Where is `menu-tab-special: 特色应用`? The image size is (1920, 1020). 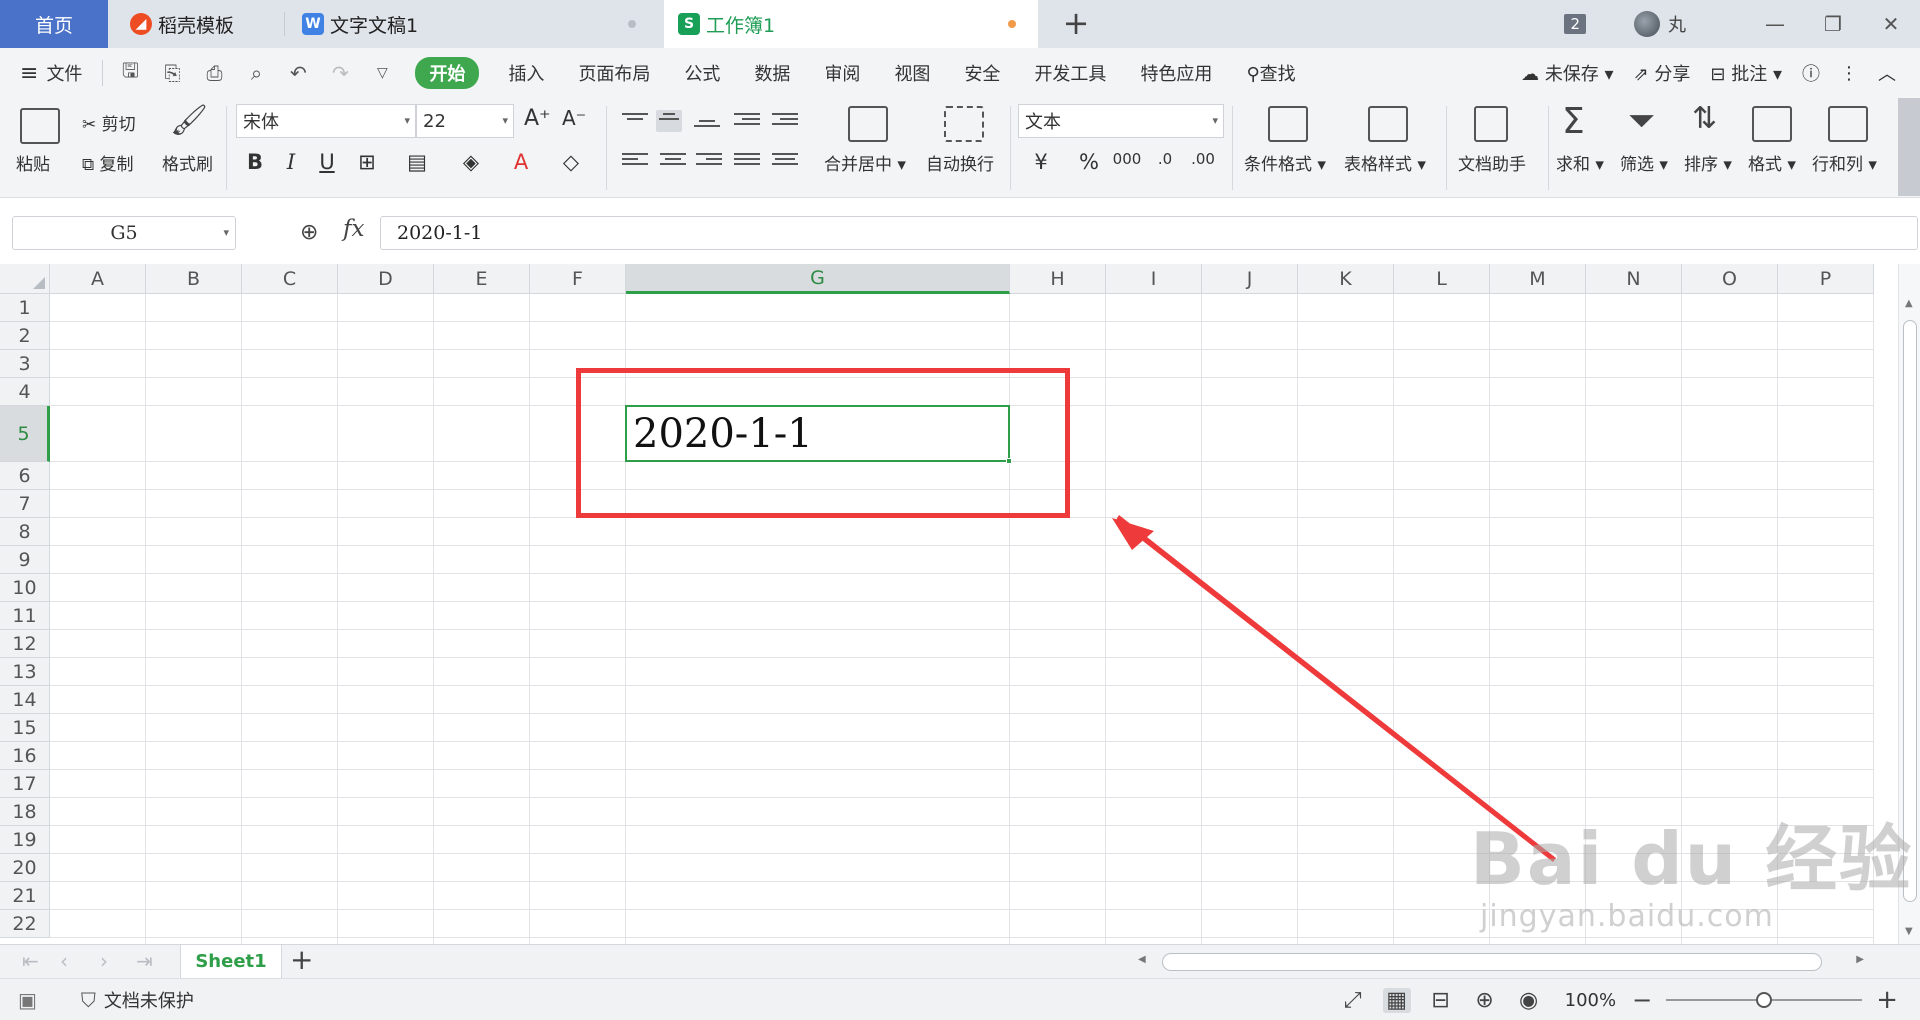 menu-tab-special: 特色应用 is located at coordinates (1176, 73).